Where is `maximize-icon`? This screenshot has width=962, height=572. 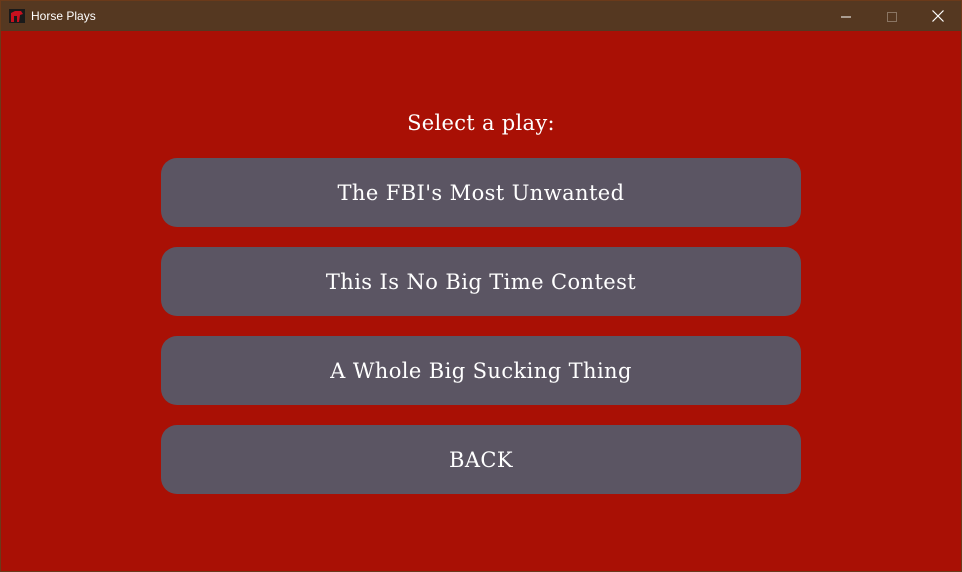
maximize-icon is located at coordinates (892, 16).